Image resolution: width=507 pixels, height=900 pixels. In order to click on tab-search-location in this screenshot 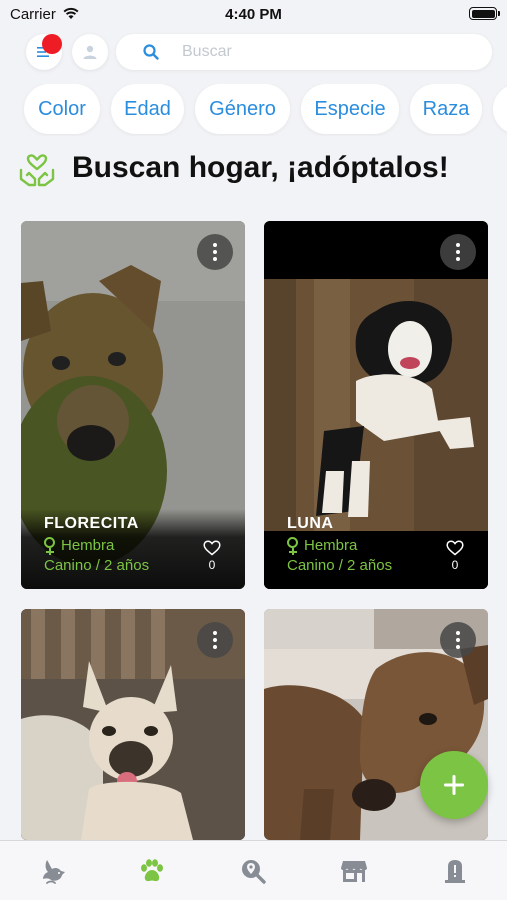, I will do `click(253, 871)`.